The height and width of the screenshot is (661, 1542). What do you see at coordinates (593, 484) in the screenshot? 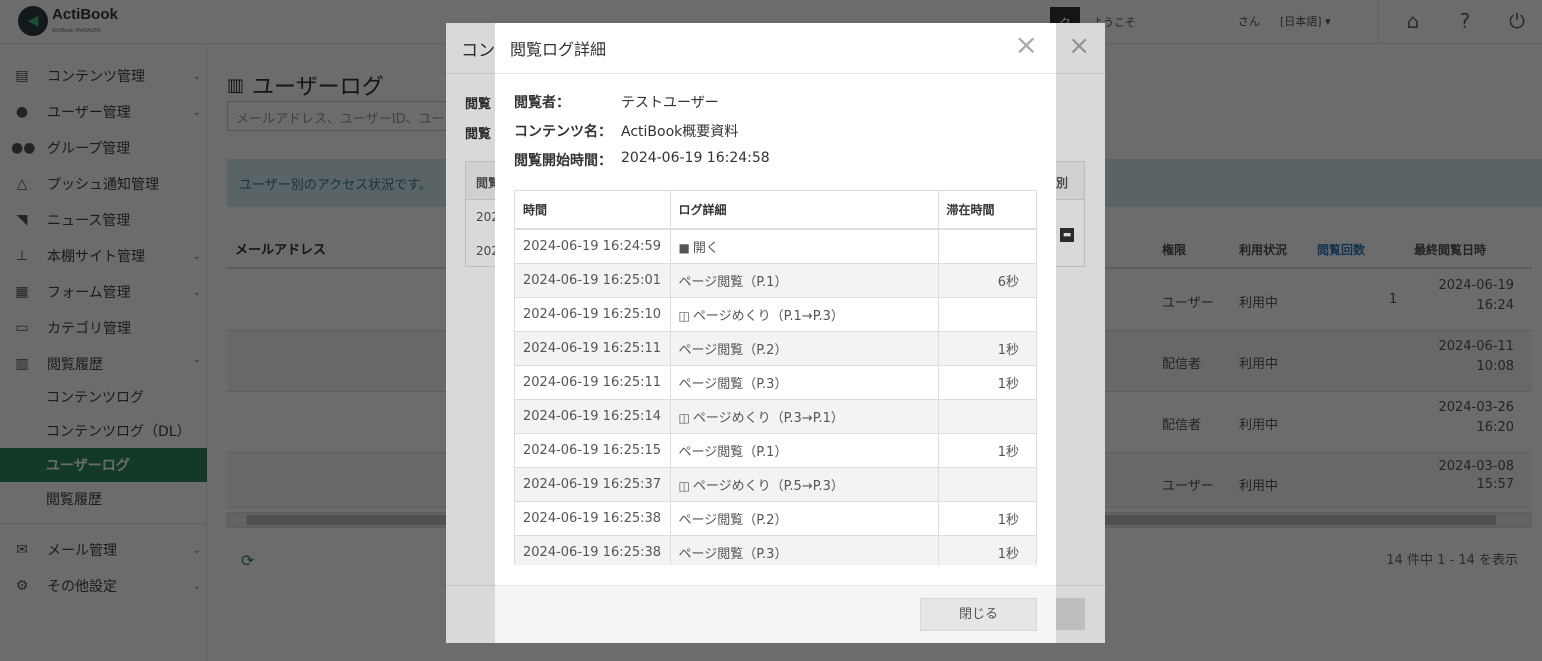
I see `log-time: 2024-06-19 16:25:37` at bounding box center [593, 484].